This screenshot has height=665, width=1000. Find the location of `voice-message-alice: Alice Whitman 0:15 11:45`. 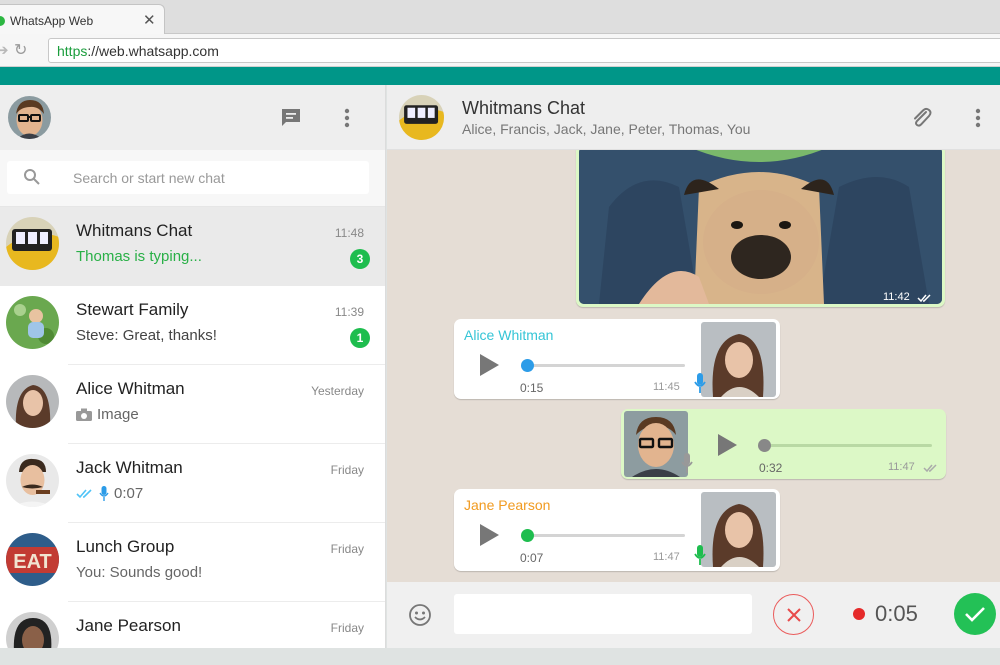

voice-message-alice: Alice Whitman 0:15 11:45 is located at coordinates (617, 359).